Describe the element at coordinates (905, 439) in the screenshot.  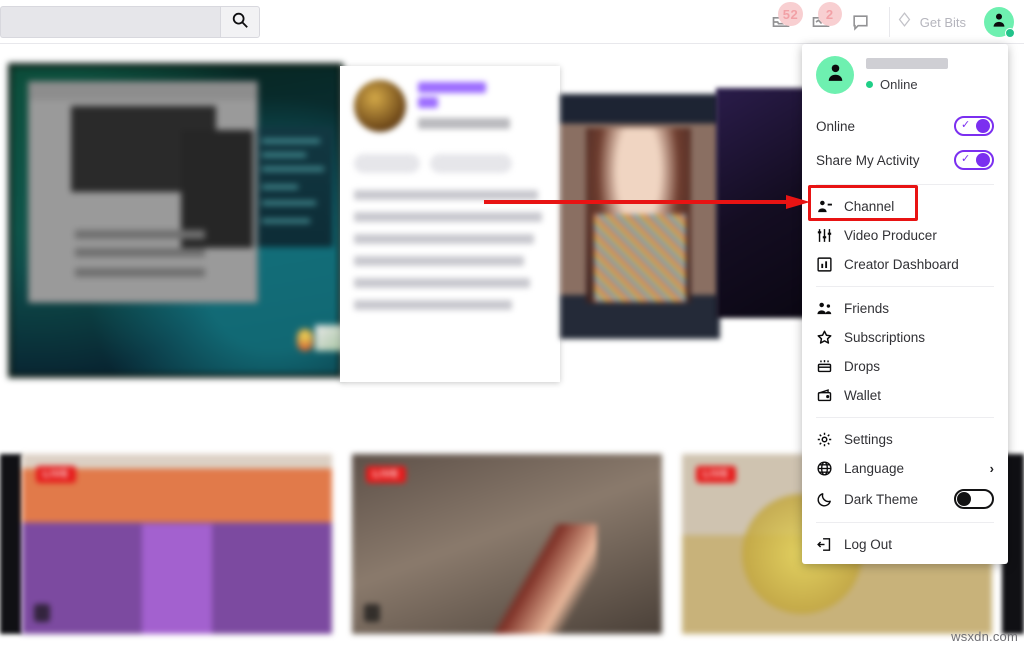
I see `menu-item-settings: Settings` at that location.